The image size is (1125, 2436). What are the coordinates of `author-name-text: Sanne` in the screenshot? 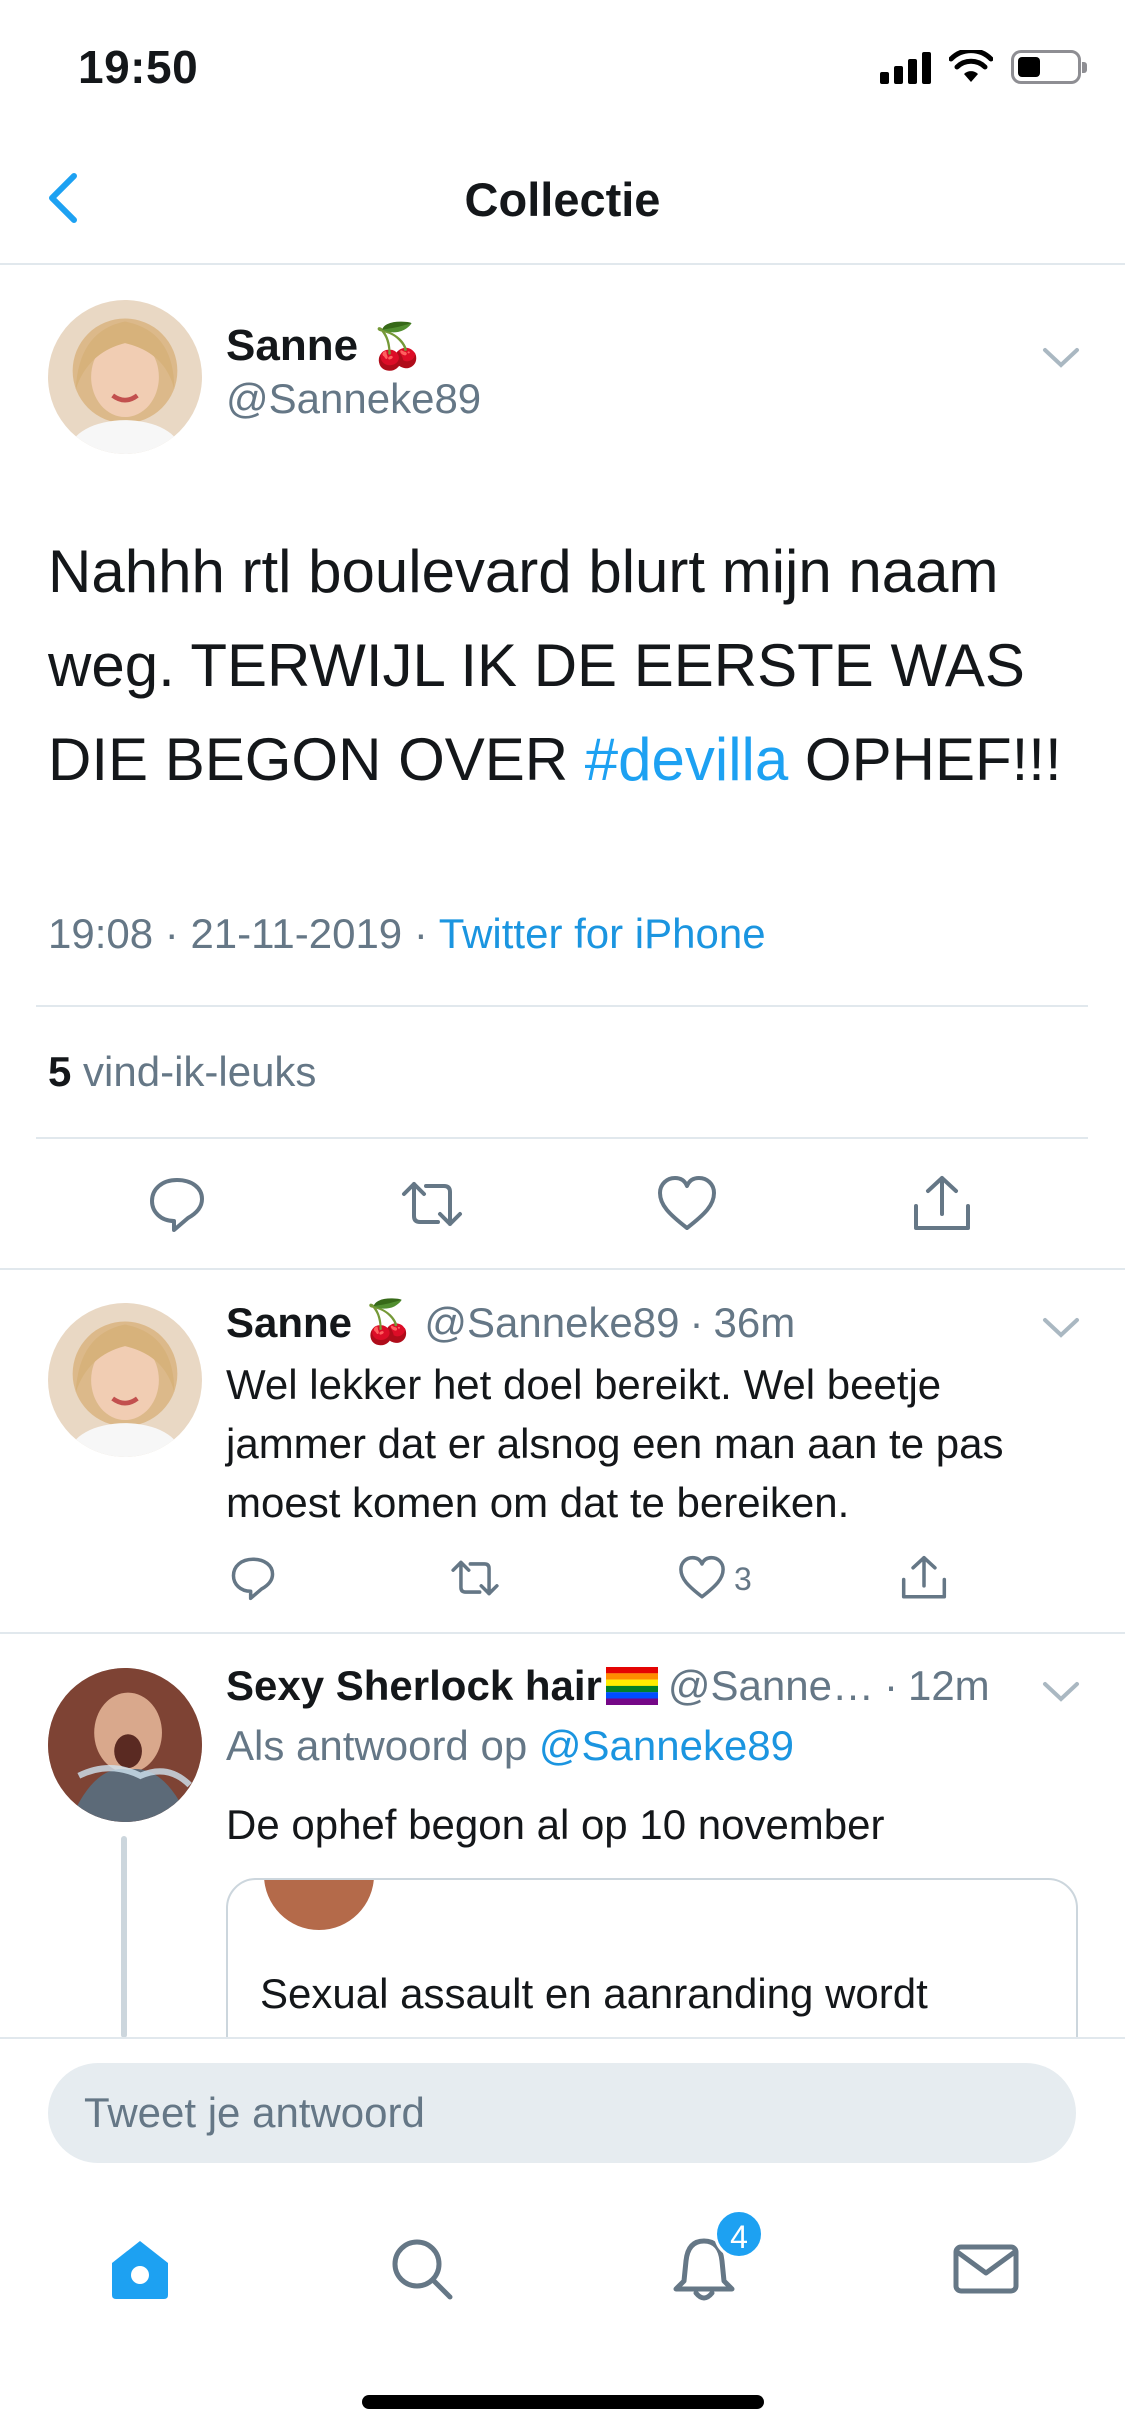 It's located at (292, 345).